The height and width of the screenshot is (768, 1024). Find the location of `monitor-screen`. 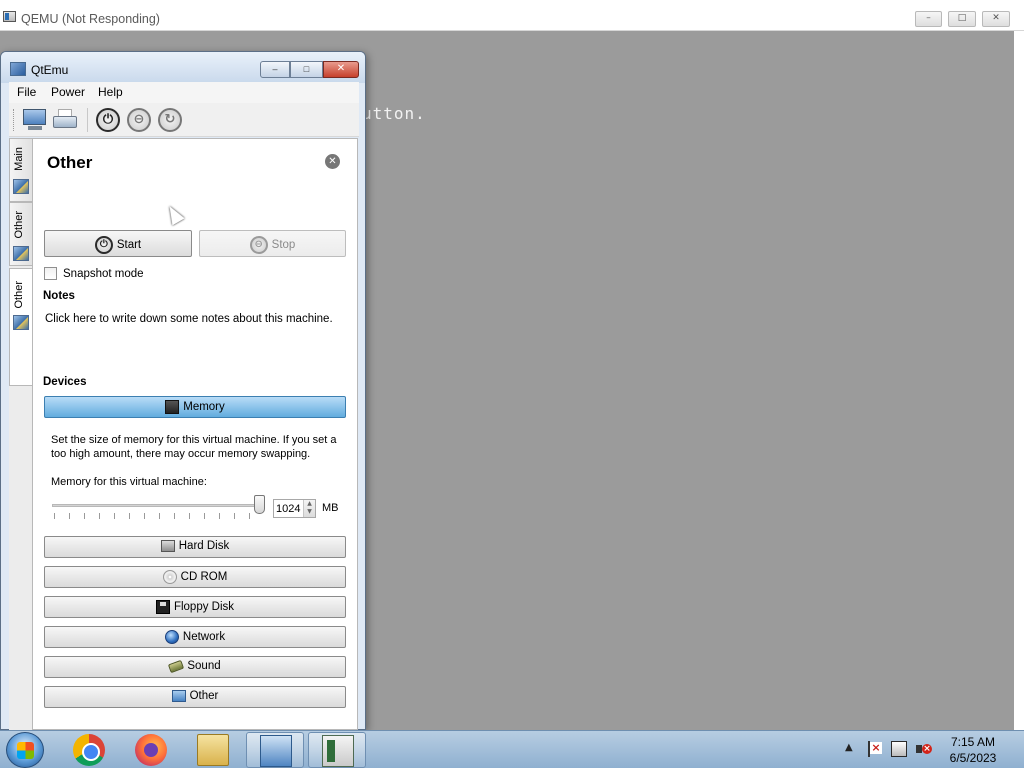

monitor-screen is located at coordinates (34, 117).